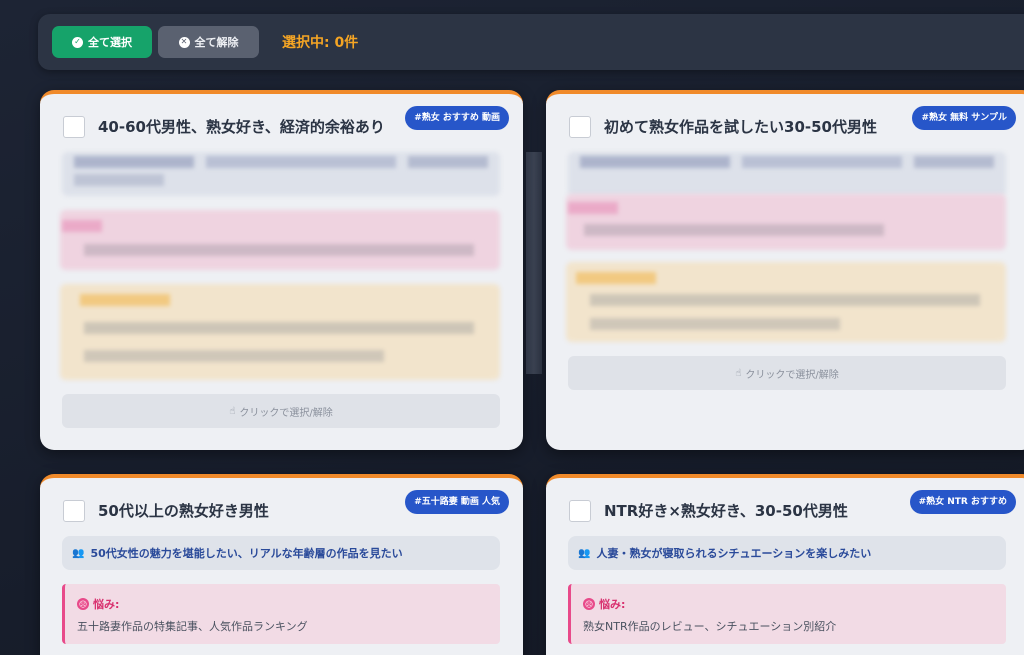 This screenshot has width=1024, height=655. I want to click on target-summary: 👥 人妻・熟女が寝取られるシチュエーションを楽しみたい, so click(787, 553).